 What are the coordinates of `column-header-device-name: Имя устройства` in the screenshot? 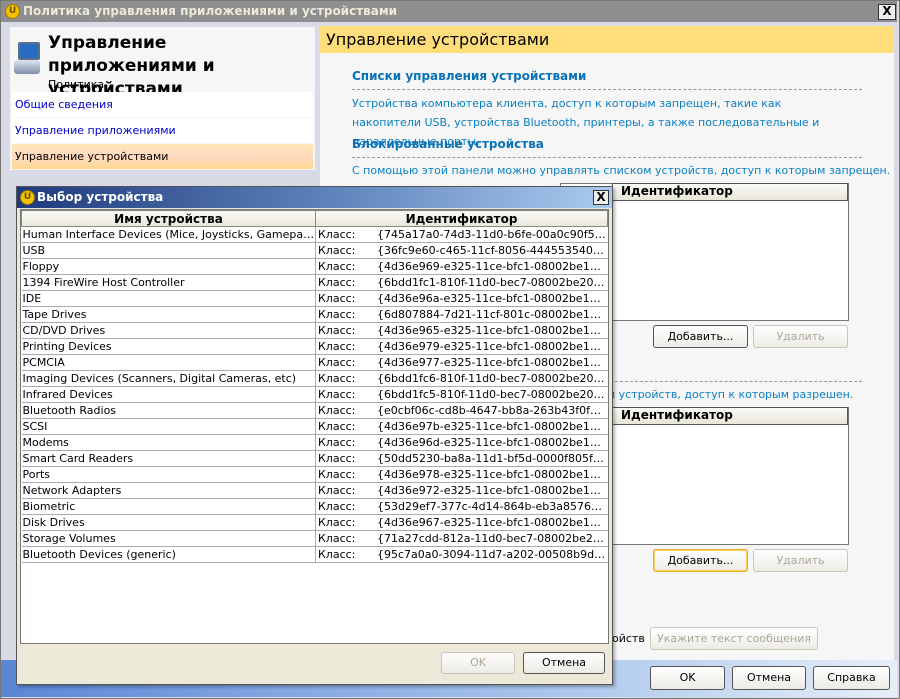 It's located at (168, 218).